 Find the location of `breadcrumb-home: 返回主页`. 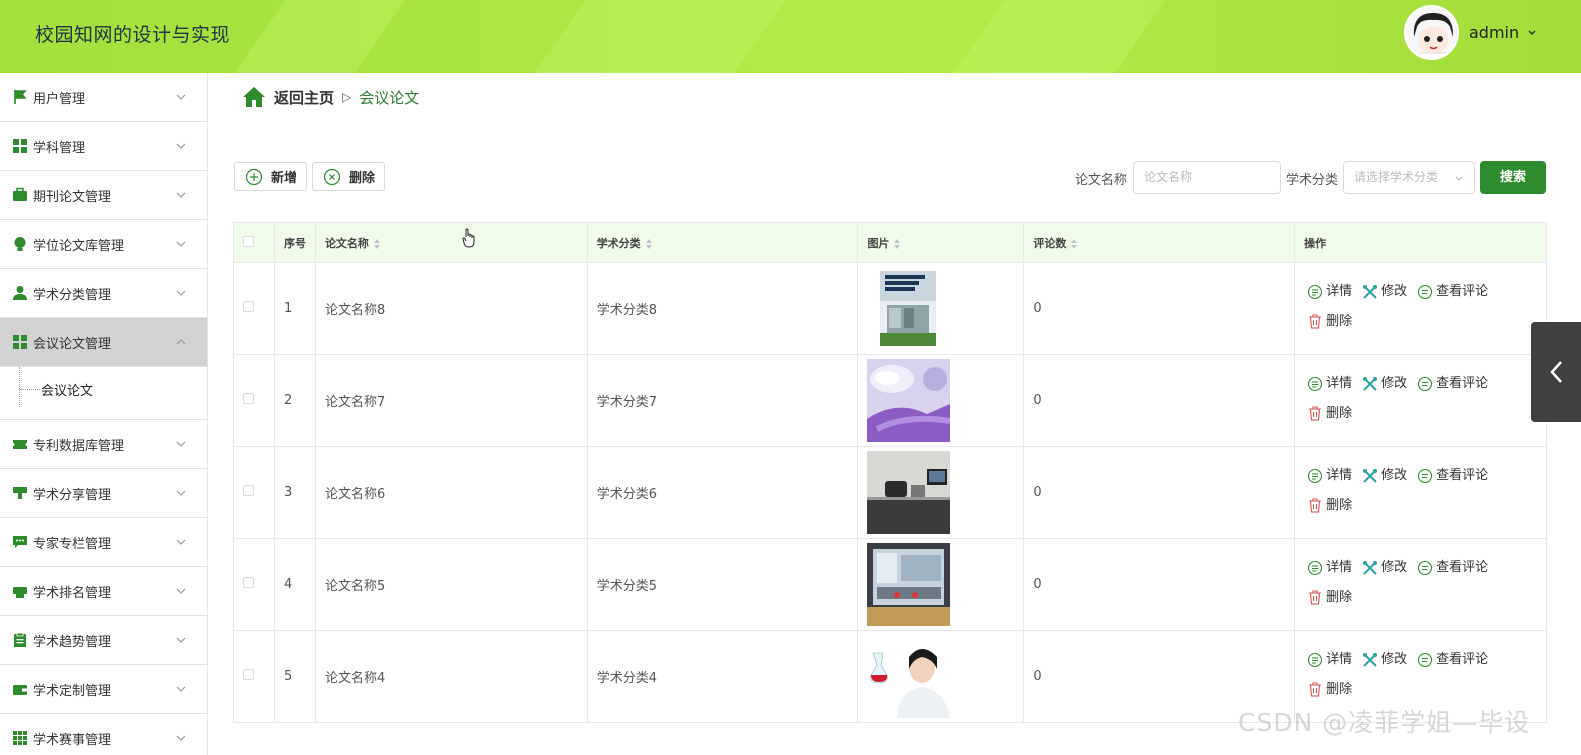

breadcrumb-home: 返回主页 is located at coordinates (304, 97).